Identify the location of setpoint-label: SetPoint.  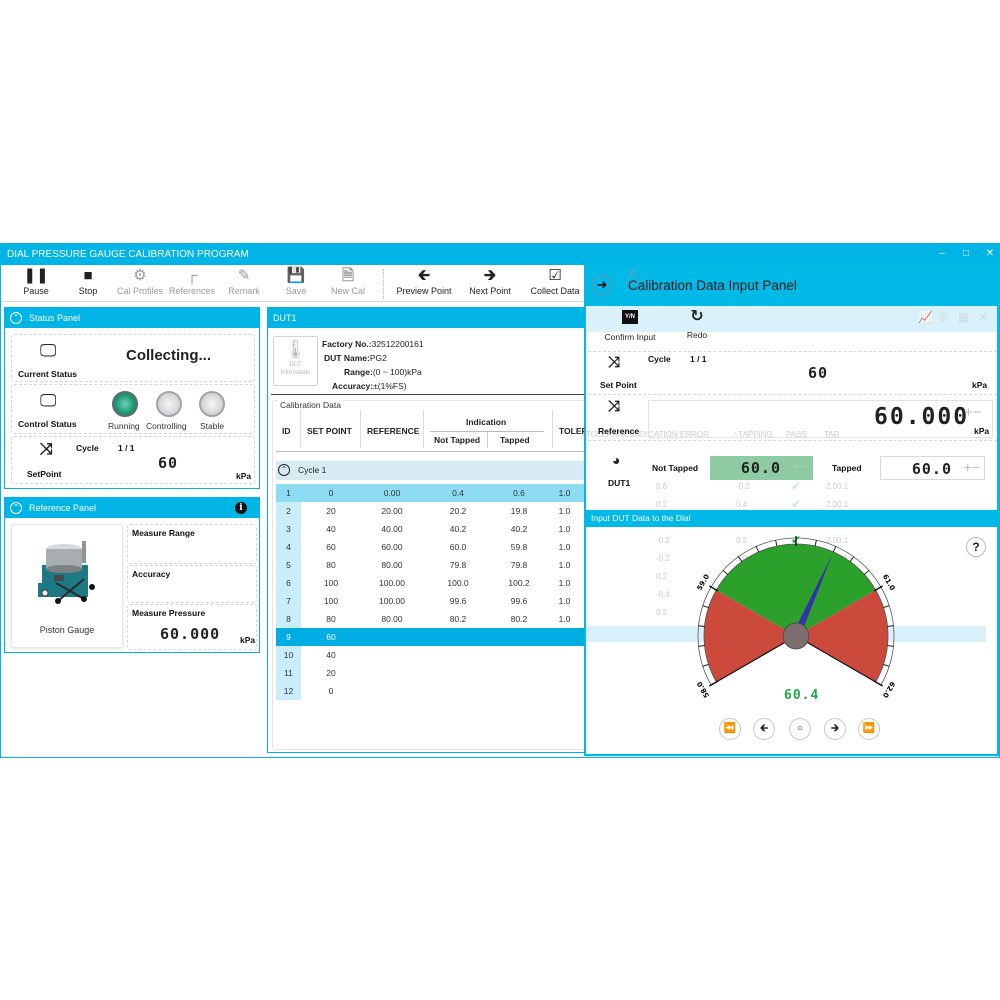
(44, 474).